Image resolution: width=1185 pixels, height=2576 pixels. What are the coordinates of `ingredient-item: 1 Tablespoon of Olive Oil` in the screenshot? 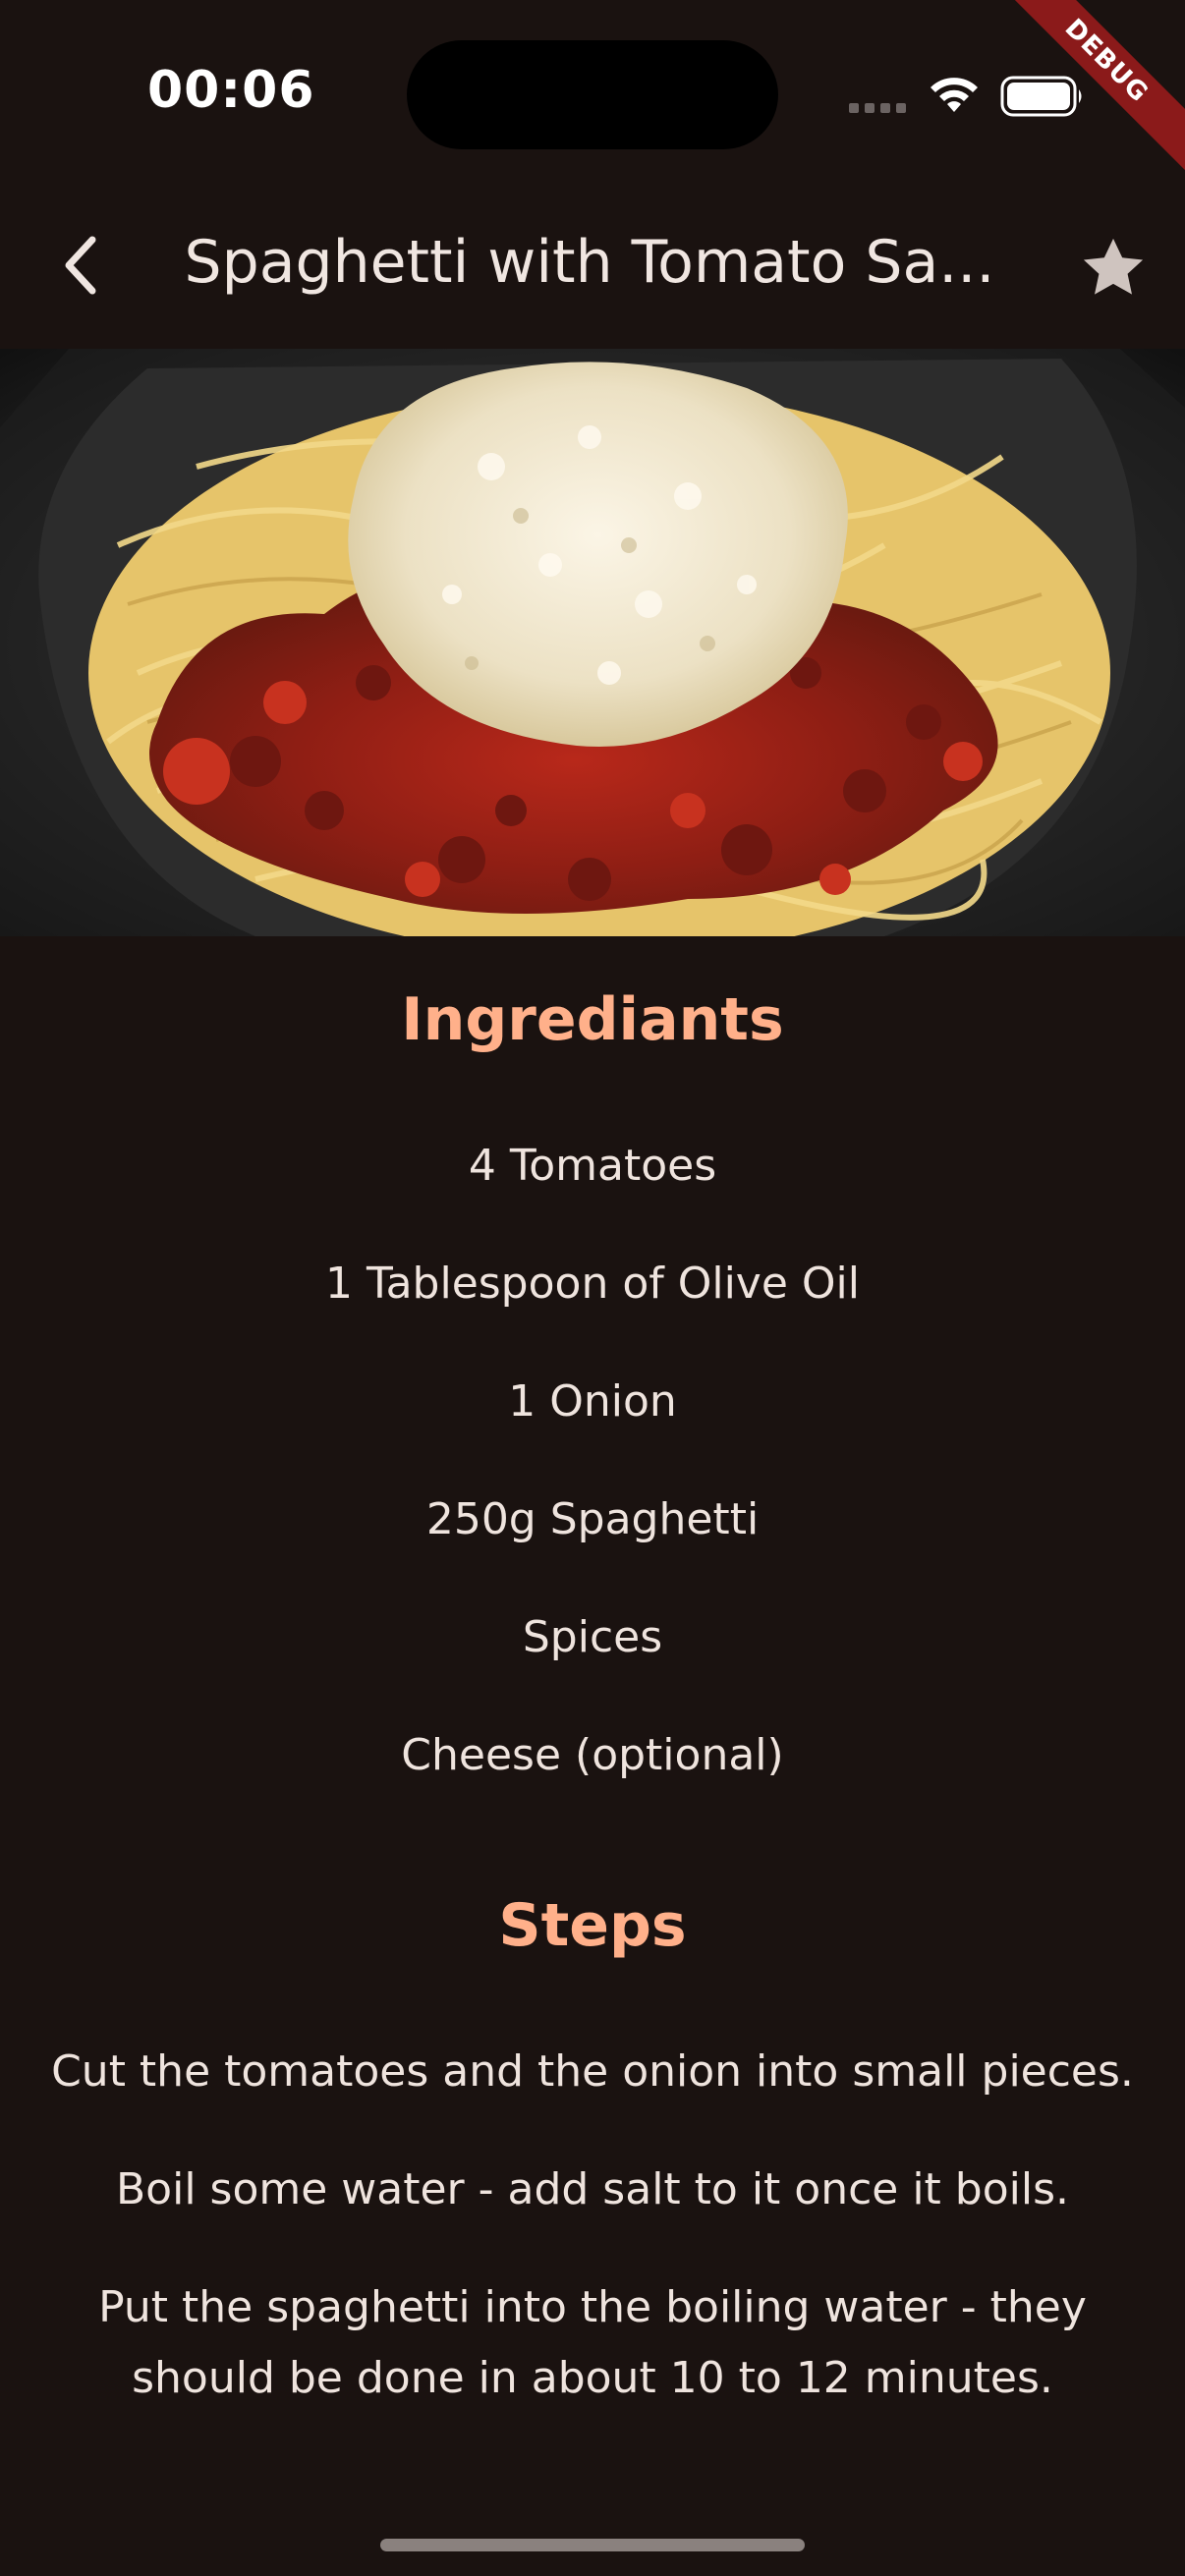 It's located at (592, 1284).